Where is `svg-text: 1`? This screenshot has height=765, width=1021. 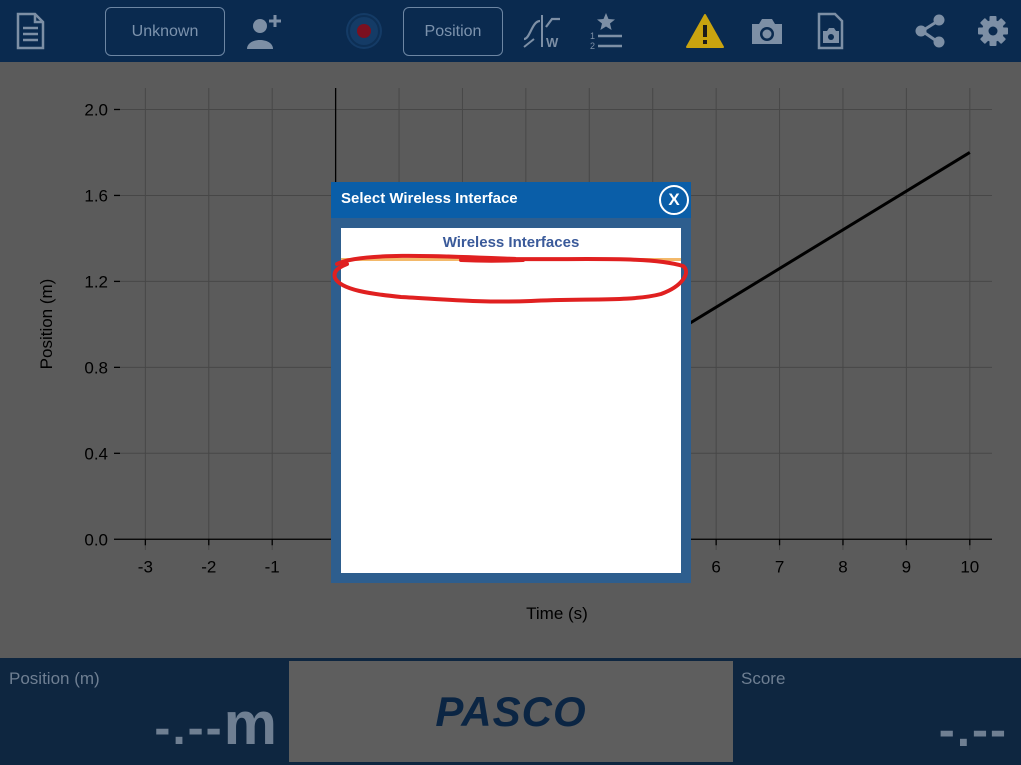
svg-text: 1 is located at coordinates (592, 36).